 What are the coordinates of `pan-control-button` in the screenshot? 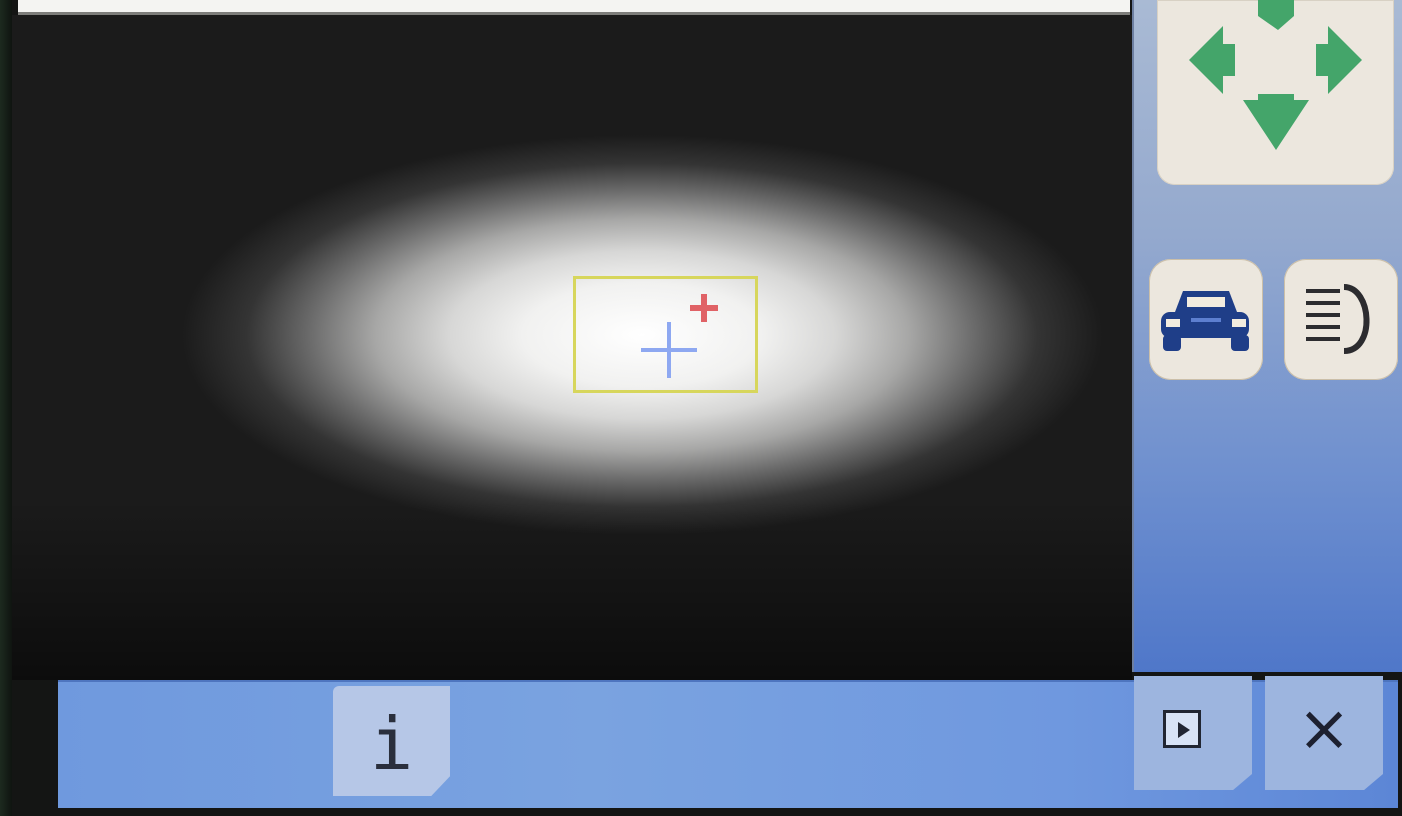 It's located at (1275, 92).